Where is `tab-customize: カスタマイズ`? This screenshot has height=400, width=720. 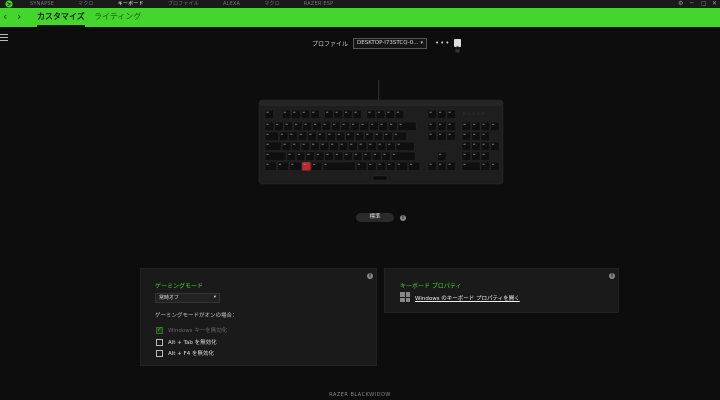 tab-customize: カスタマイズ is located at coordinates (61, 19).